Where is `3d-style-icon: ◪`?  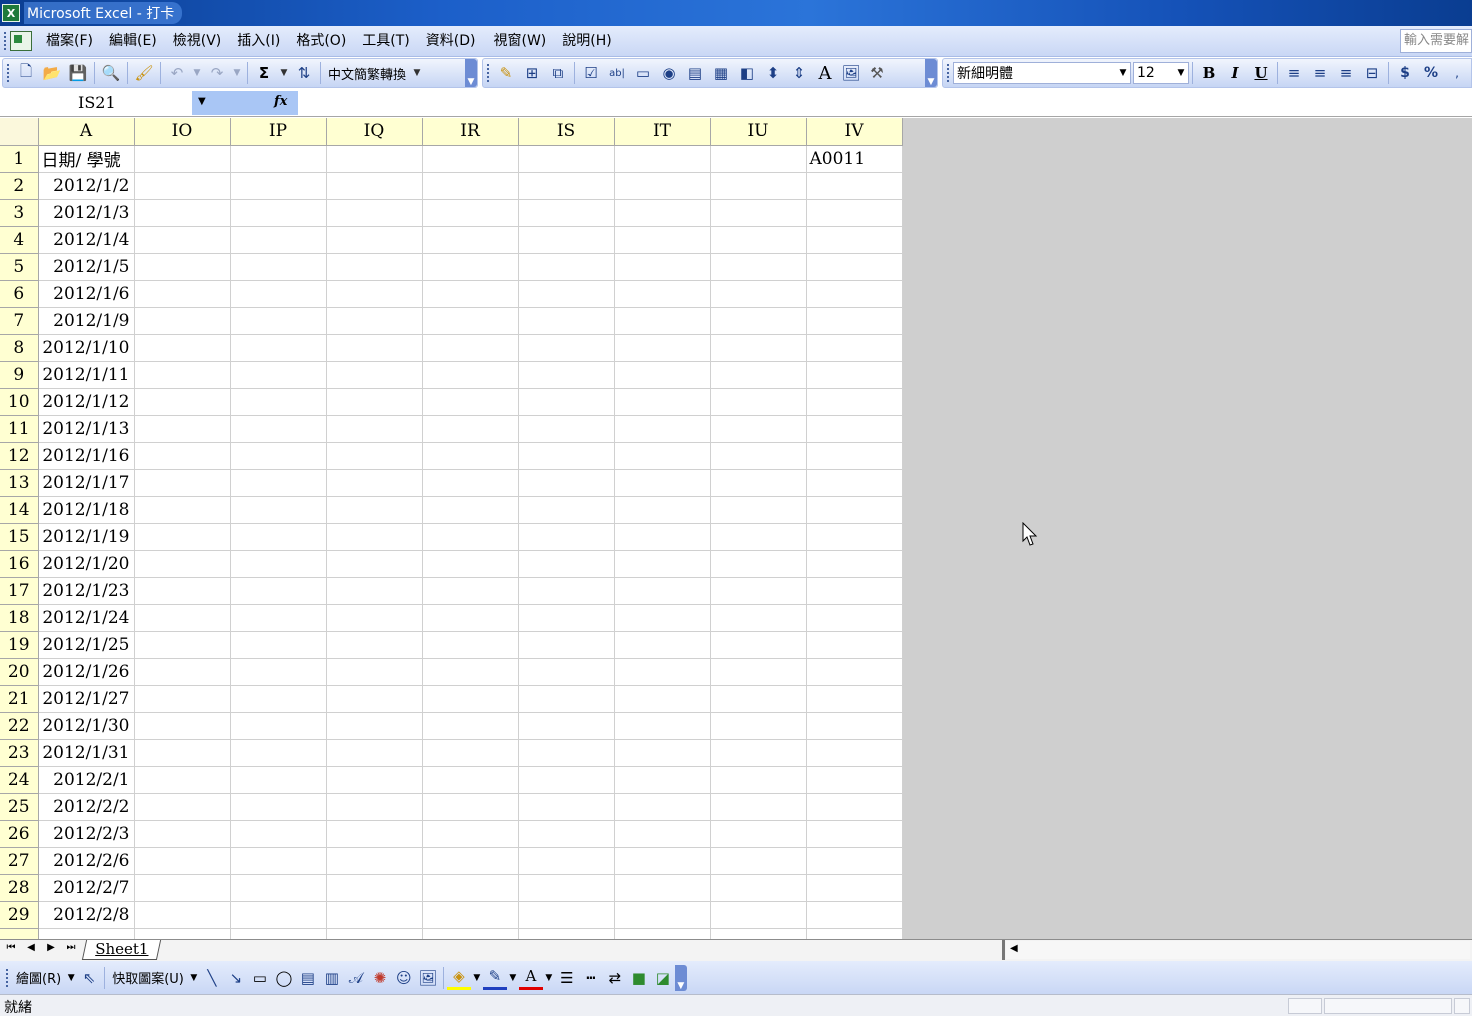
3d-style-icon: ◪ is located at coordinates (663, 978).